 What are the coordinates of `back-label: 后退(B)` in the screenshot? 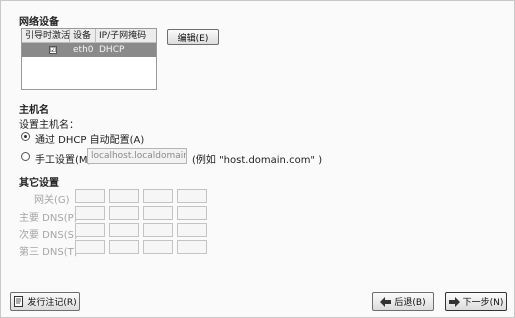 It's located at (410, 303).